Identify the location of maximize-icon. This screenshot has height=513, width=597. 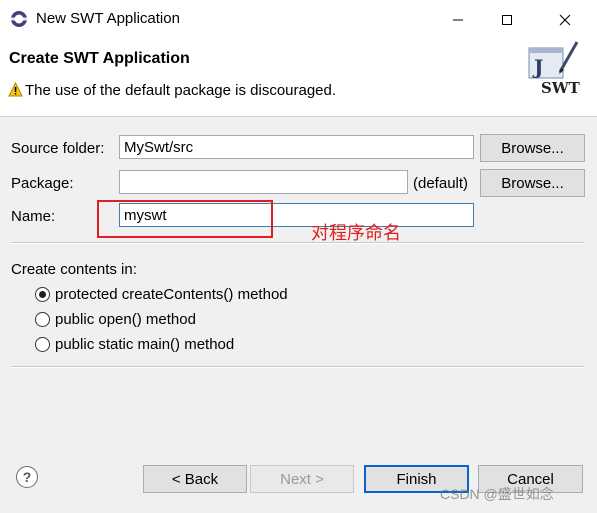
(507, 20).